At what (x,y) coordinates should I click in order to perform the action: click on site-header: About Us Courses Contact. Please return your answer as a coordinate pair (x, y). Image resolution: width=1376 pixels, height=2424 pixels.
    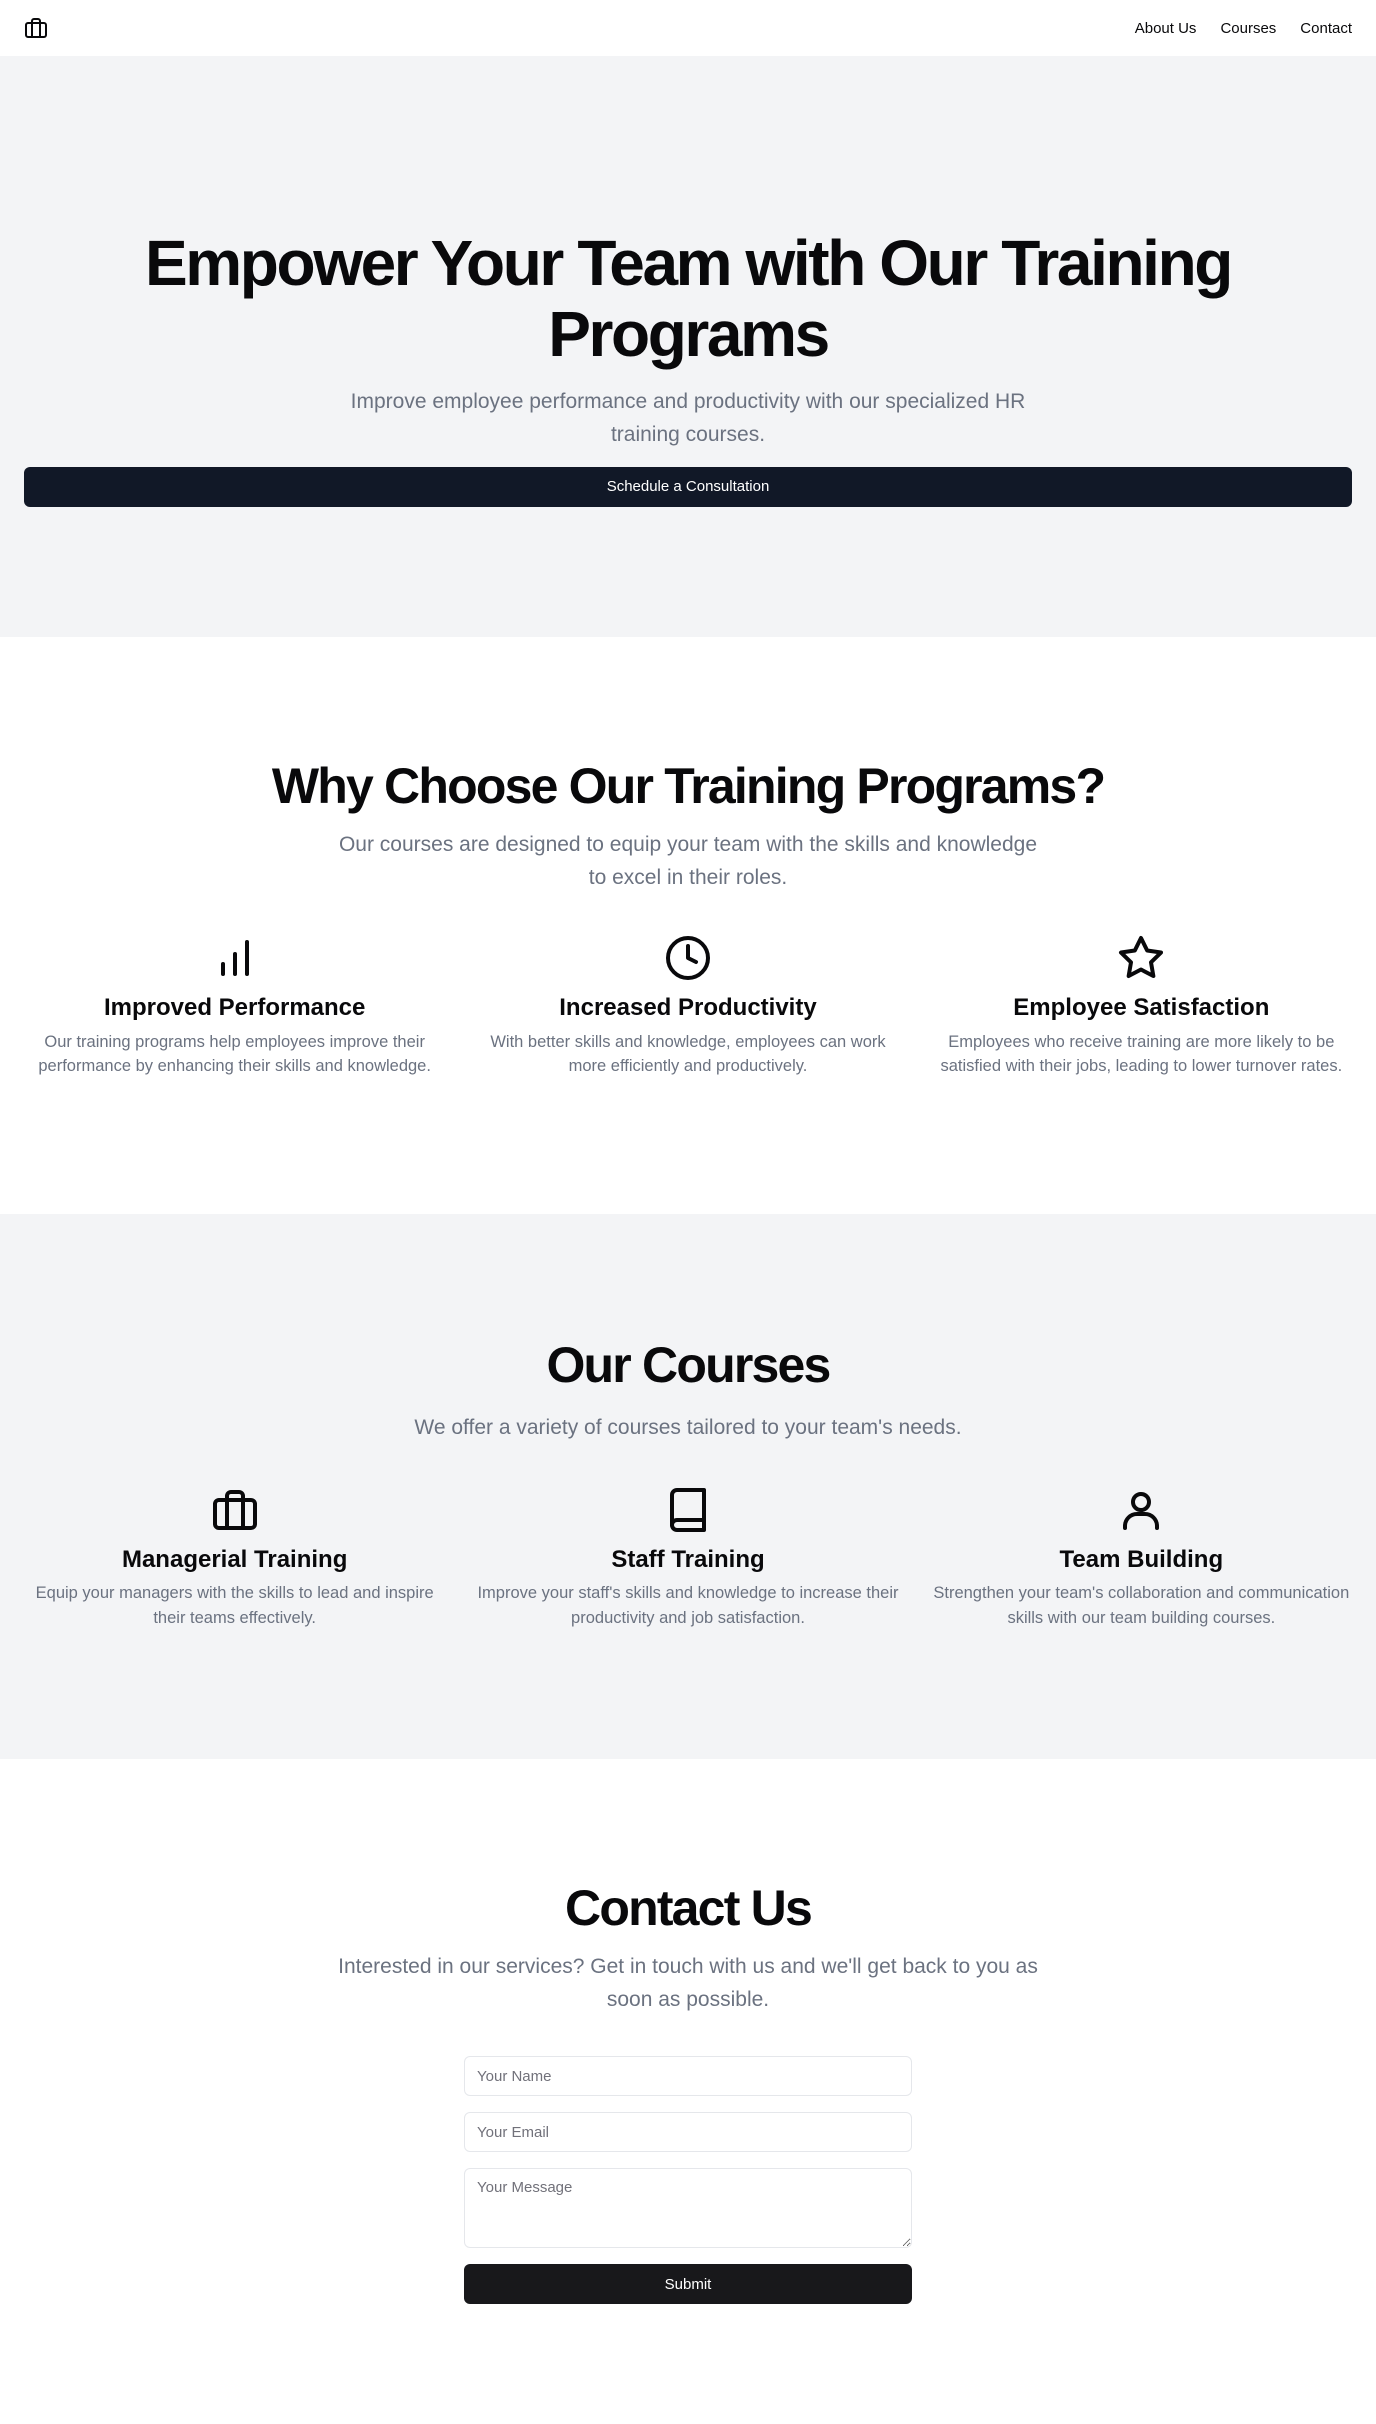
    Looking at the image, I should click on (688, 28).